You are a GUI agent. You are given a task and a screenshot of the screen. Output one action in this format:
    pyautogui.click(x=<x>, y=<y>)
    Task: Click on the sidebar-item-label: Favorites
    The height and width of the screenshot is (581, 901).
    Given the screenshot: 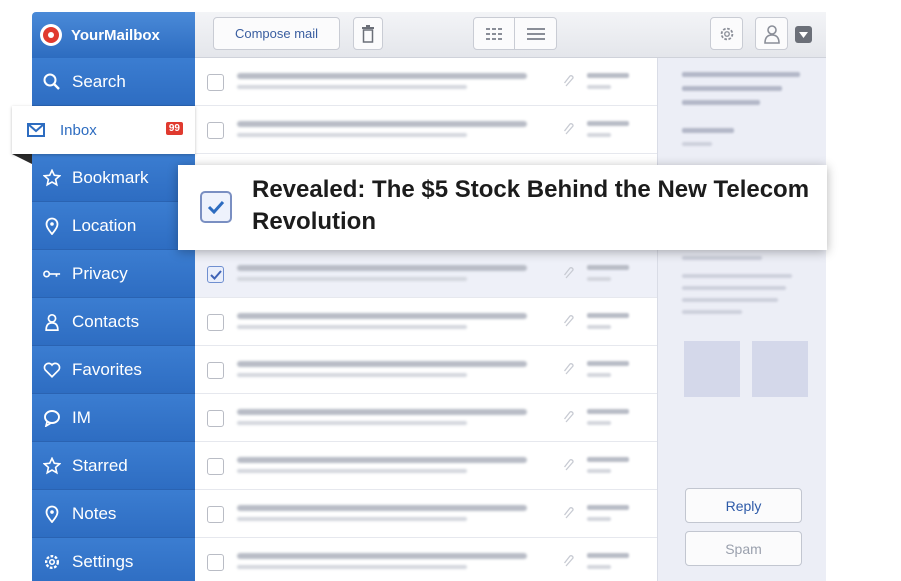 What is the action you would take?
    pyautogui.click(x=107, y=369)
    